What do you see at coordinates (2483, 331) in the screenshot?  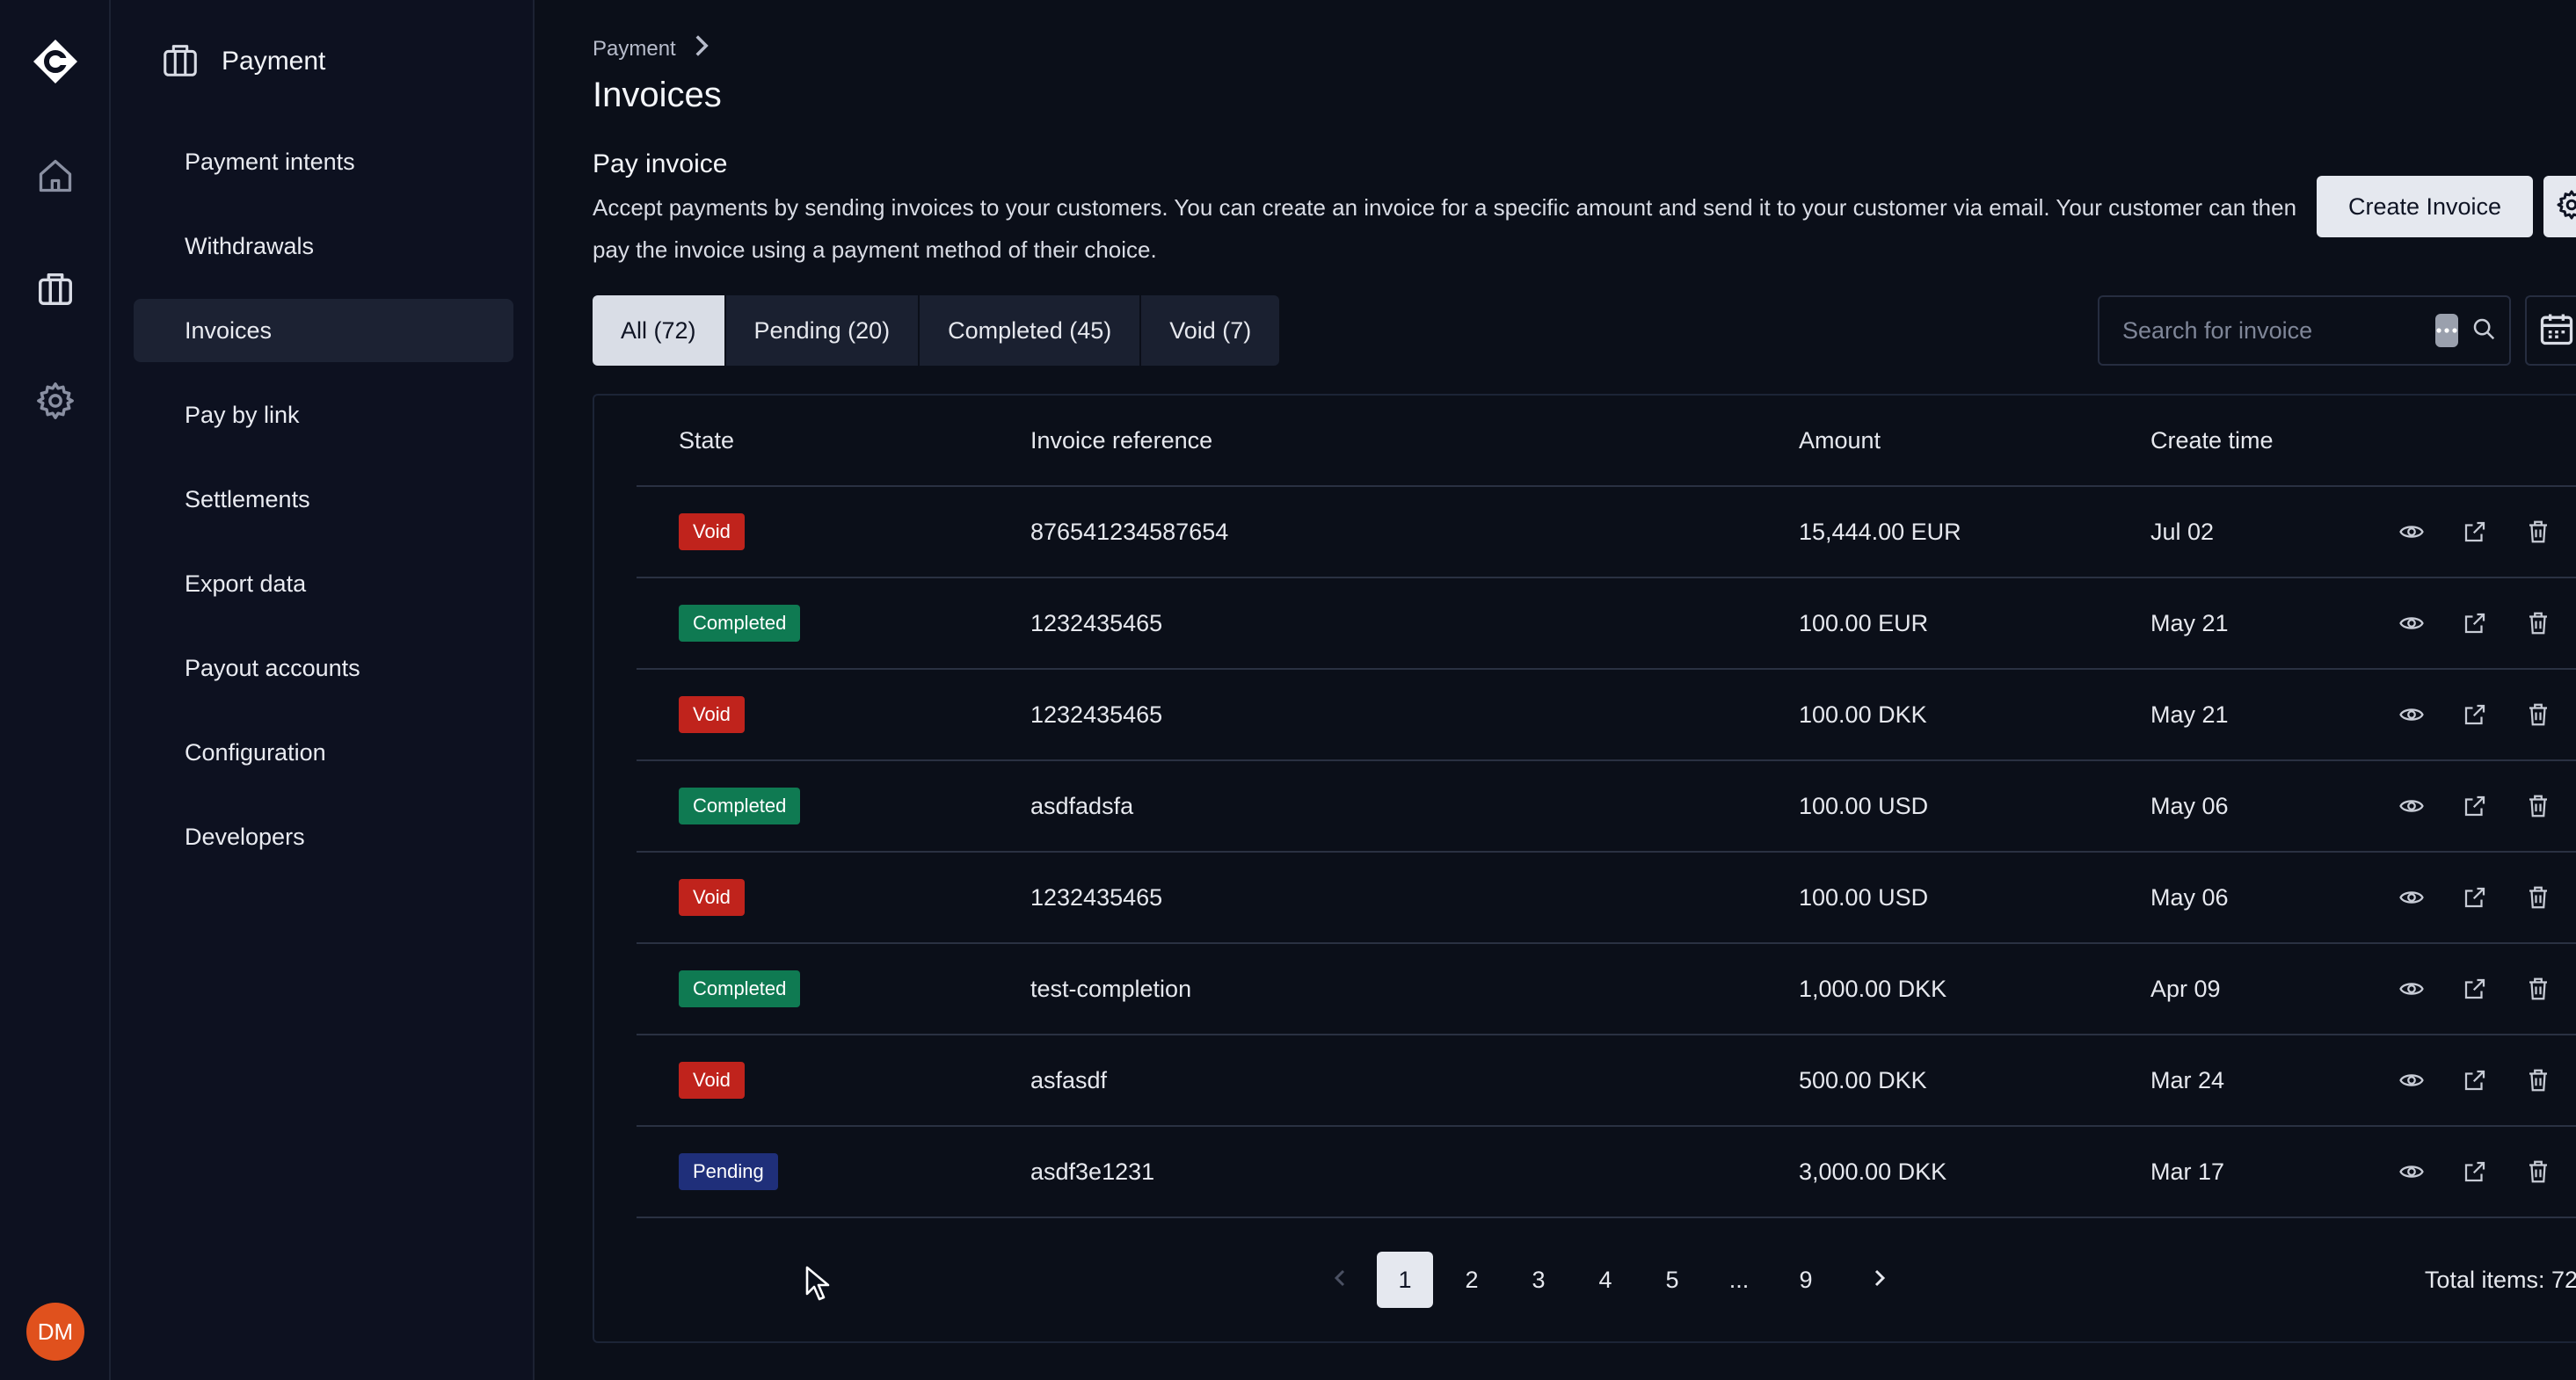 I see `search-icon` at bounding box center [2483, 331].